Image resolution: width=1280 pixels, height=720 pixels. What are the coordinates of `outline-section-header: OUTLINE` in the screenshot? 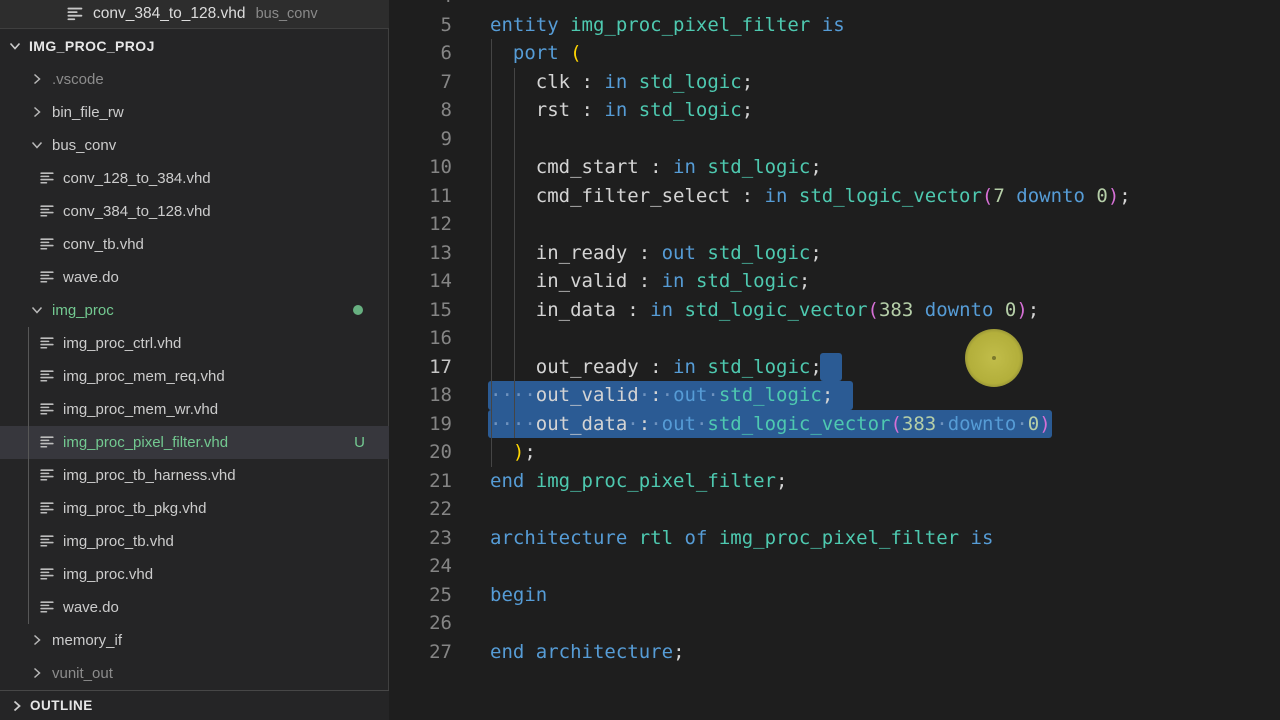 It's located at (194, 705).